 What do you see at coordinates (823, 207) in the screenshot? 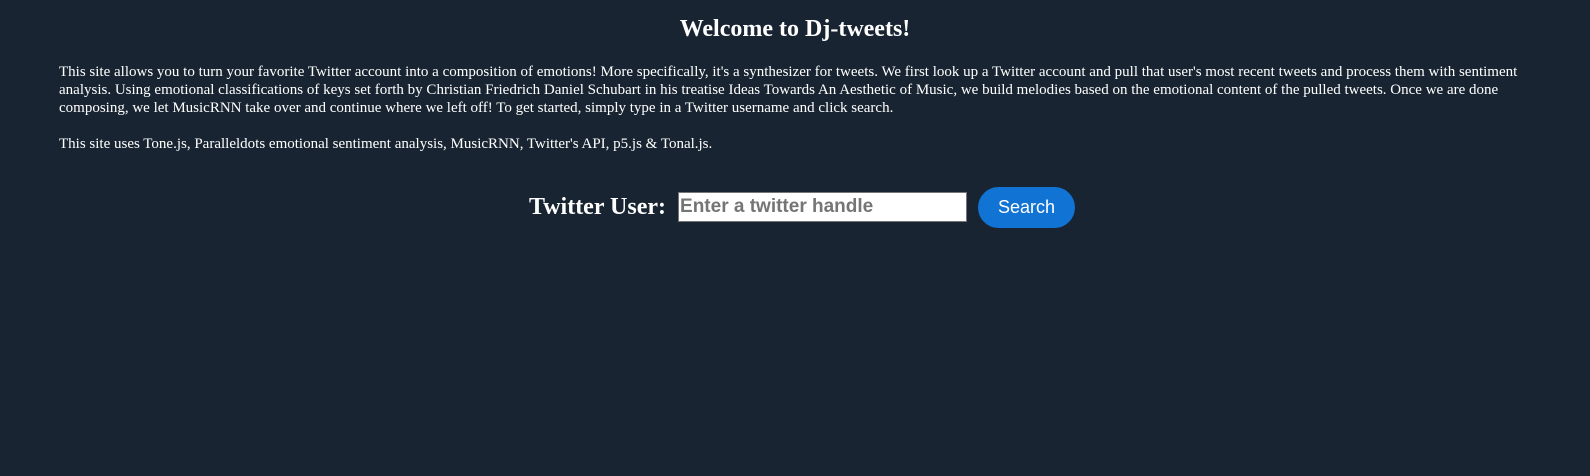
I see `twitter-handle-input` at bounding box center [823, 207].